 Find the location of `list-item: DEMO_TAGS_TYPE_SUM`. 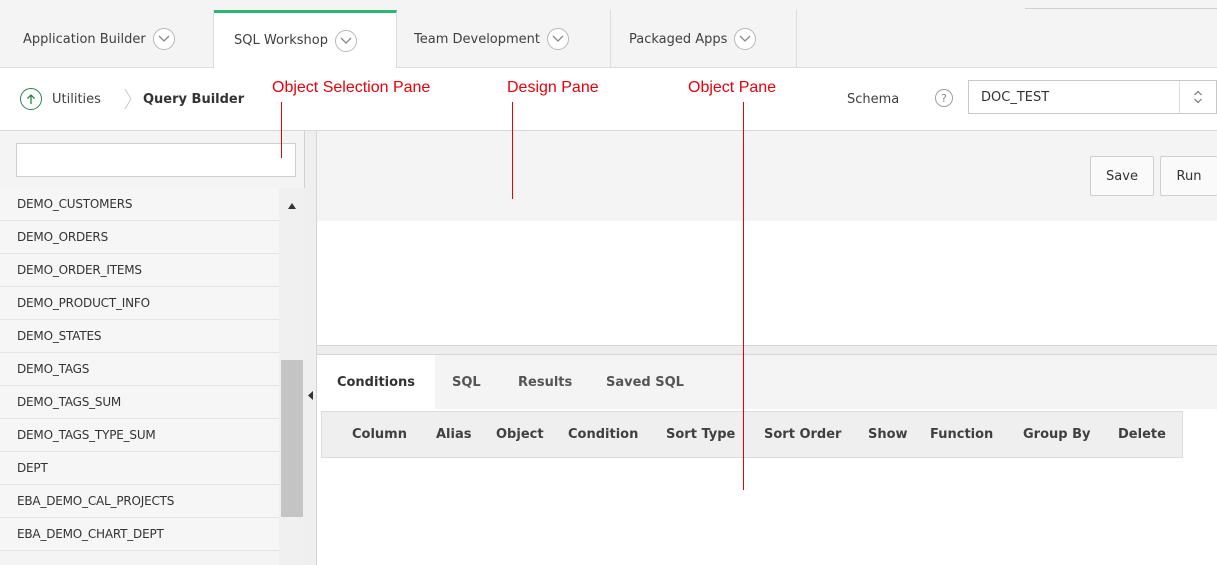

list-item: DEMO_TAGS_TYPE_SUM is located at coordinates (139, 435).